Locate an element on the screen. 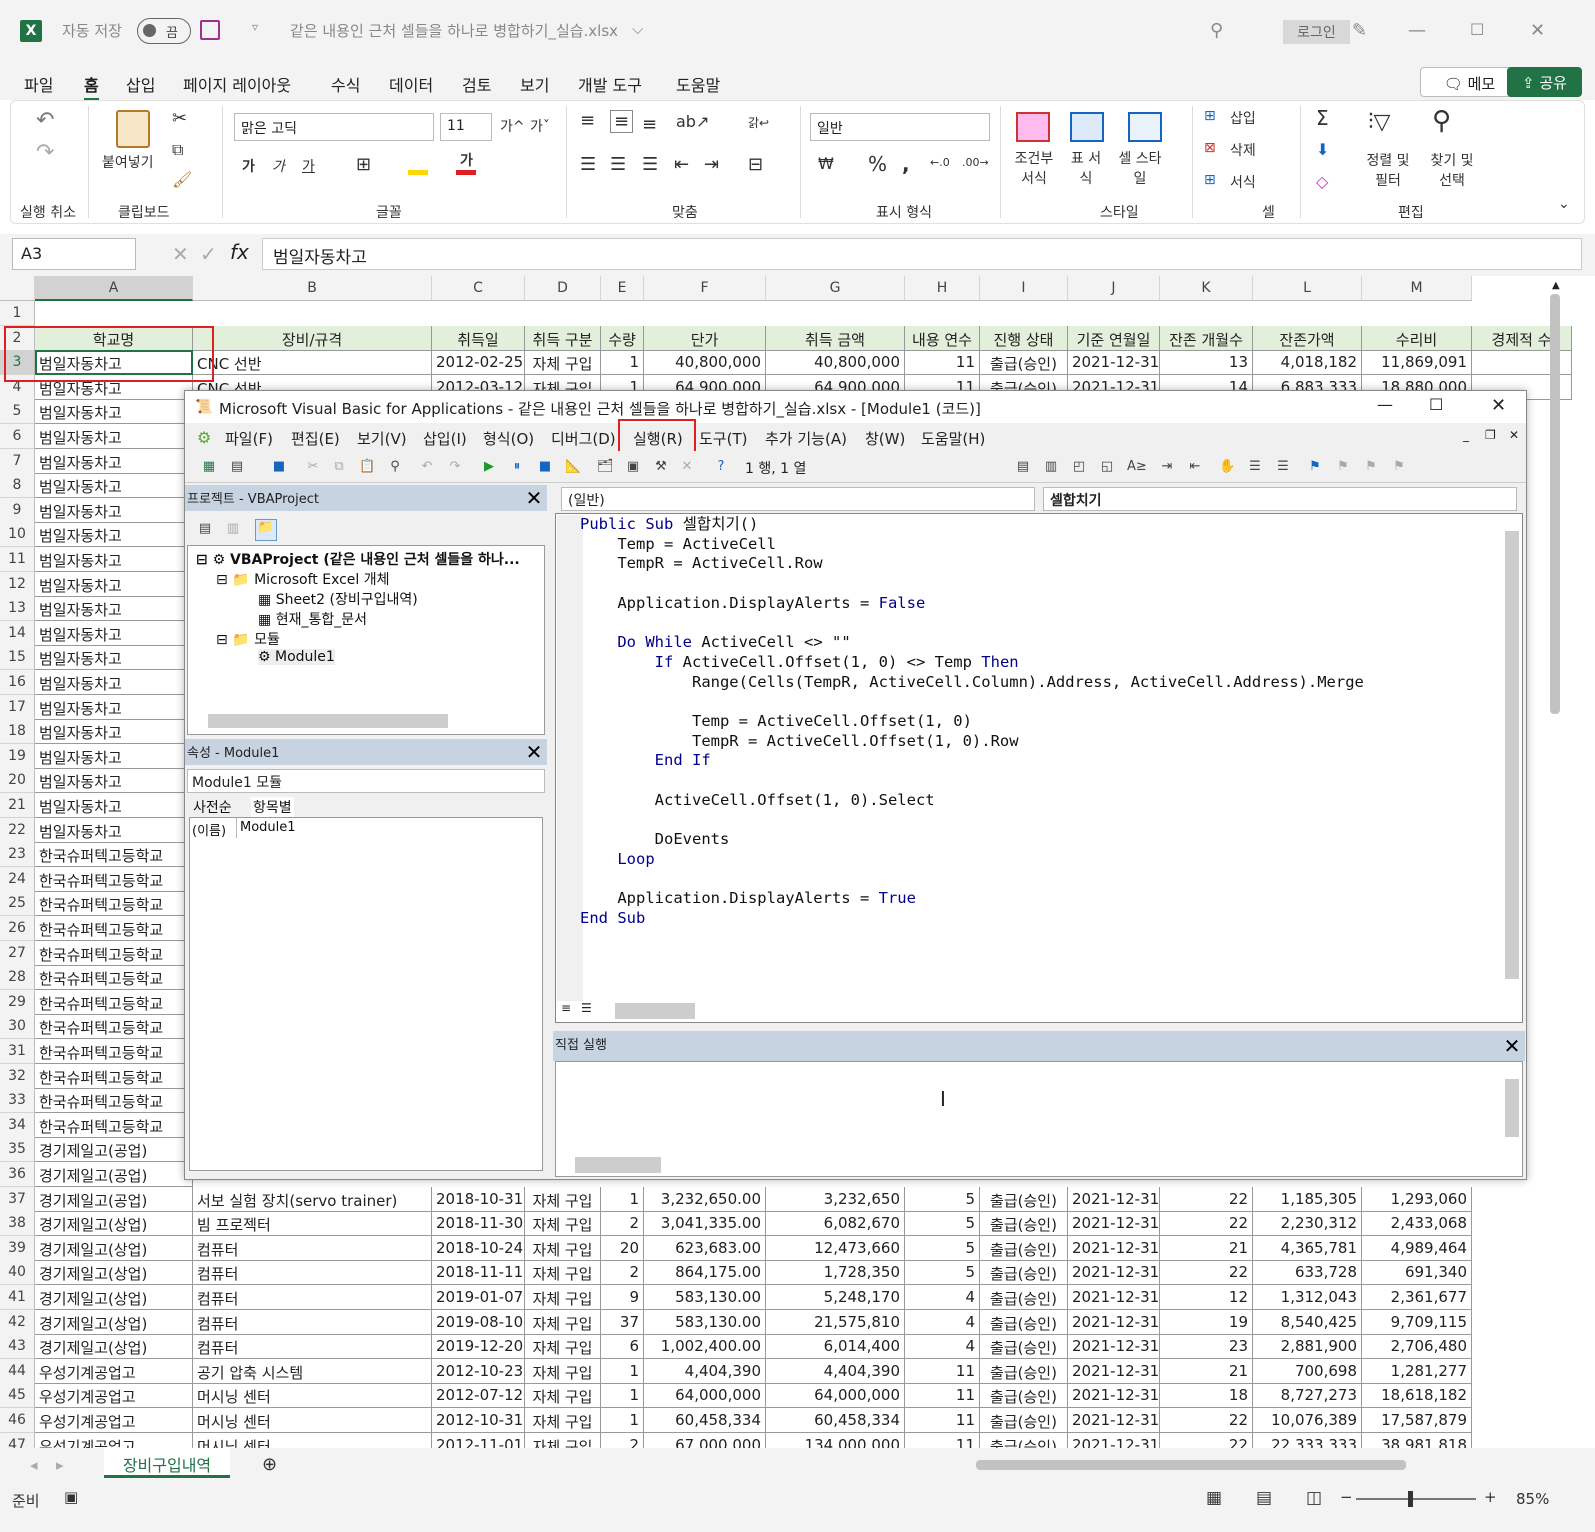  row-header: 36 is located at coordinates (17, 1174).